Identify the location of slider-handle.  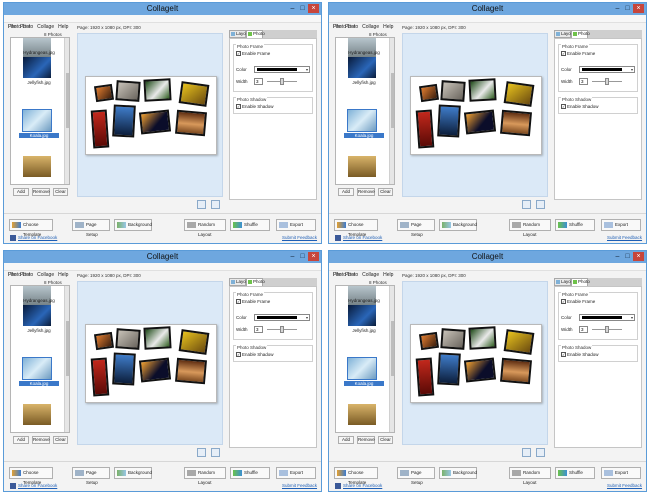
(282, 329).